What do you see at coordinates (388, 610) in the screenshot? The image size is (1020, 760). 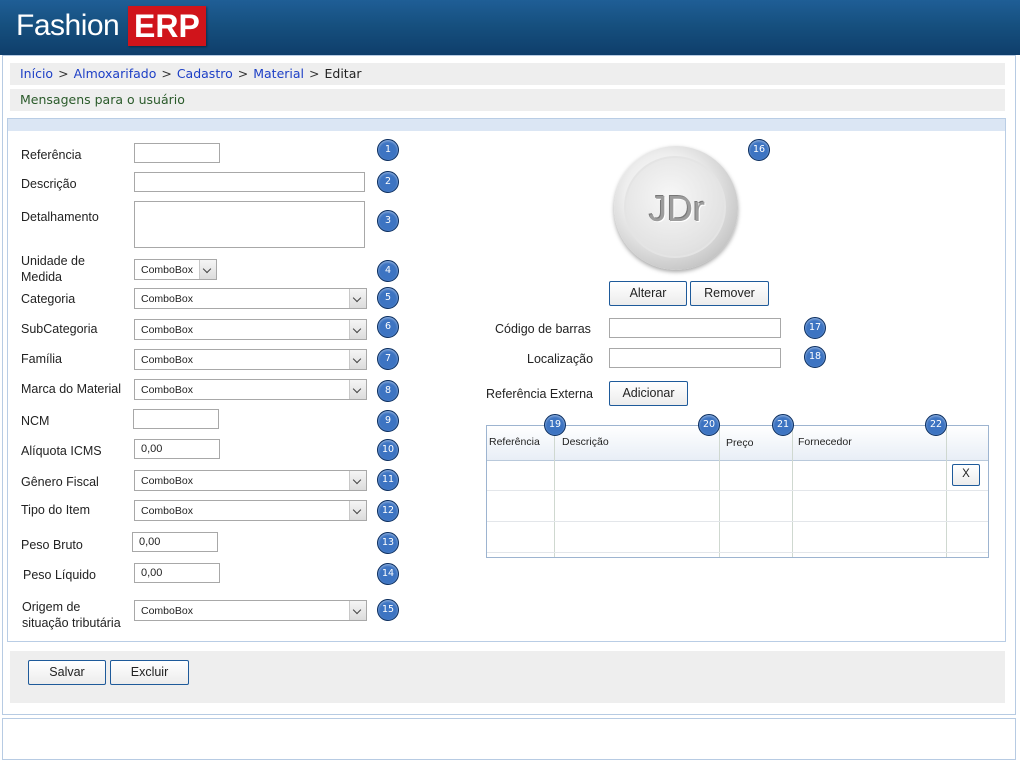 I see `help-badge-15: 15` at bounding box center [388, 610].